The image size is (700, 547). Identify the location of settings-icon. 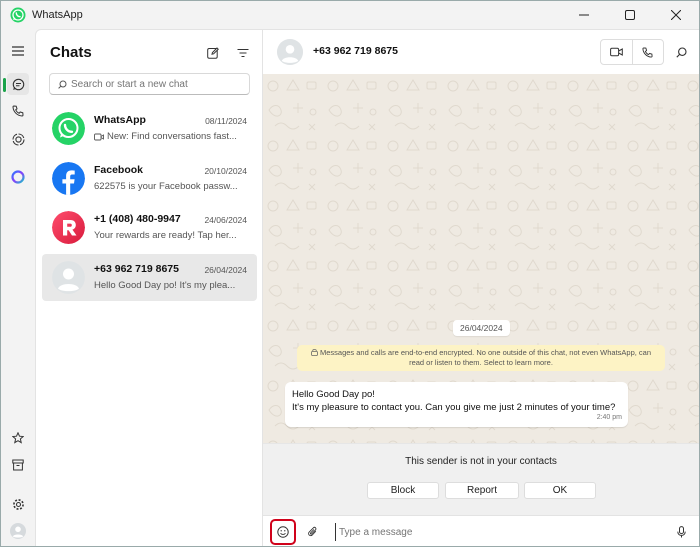
(18, 504).